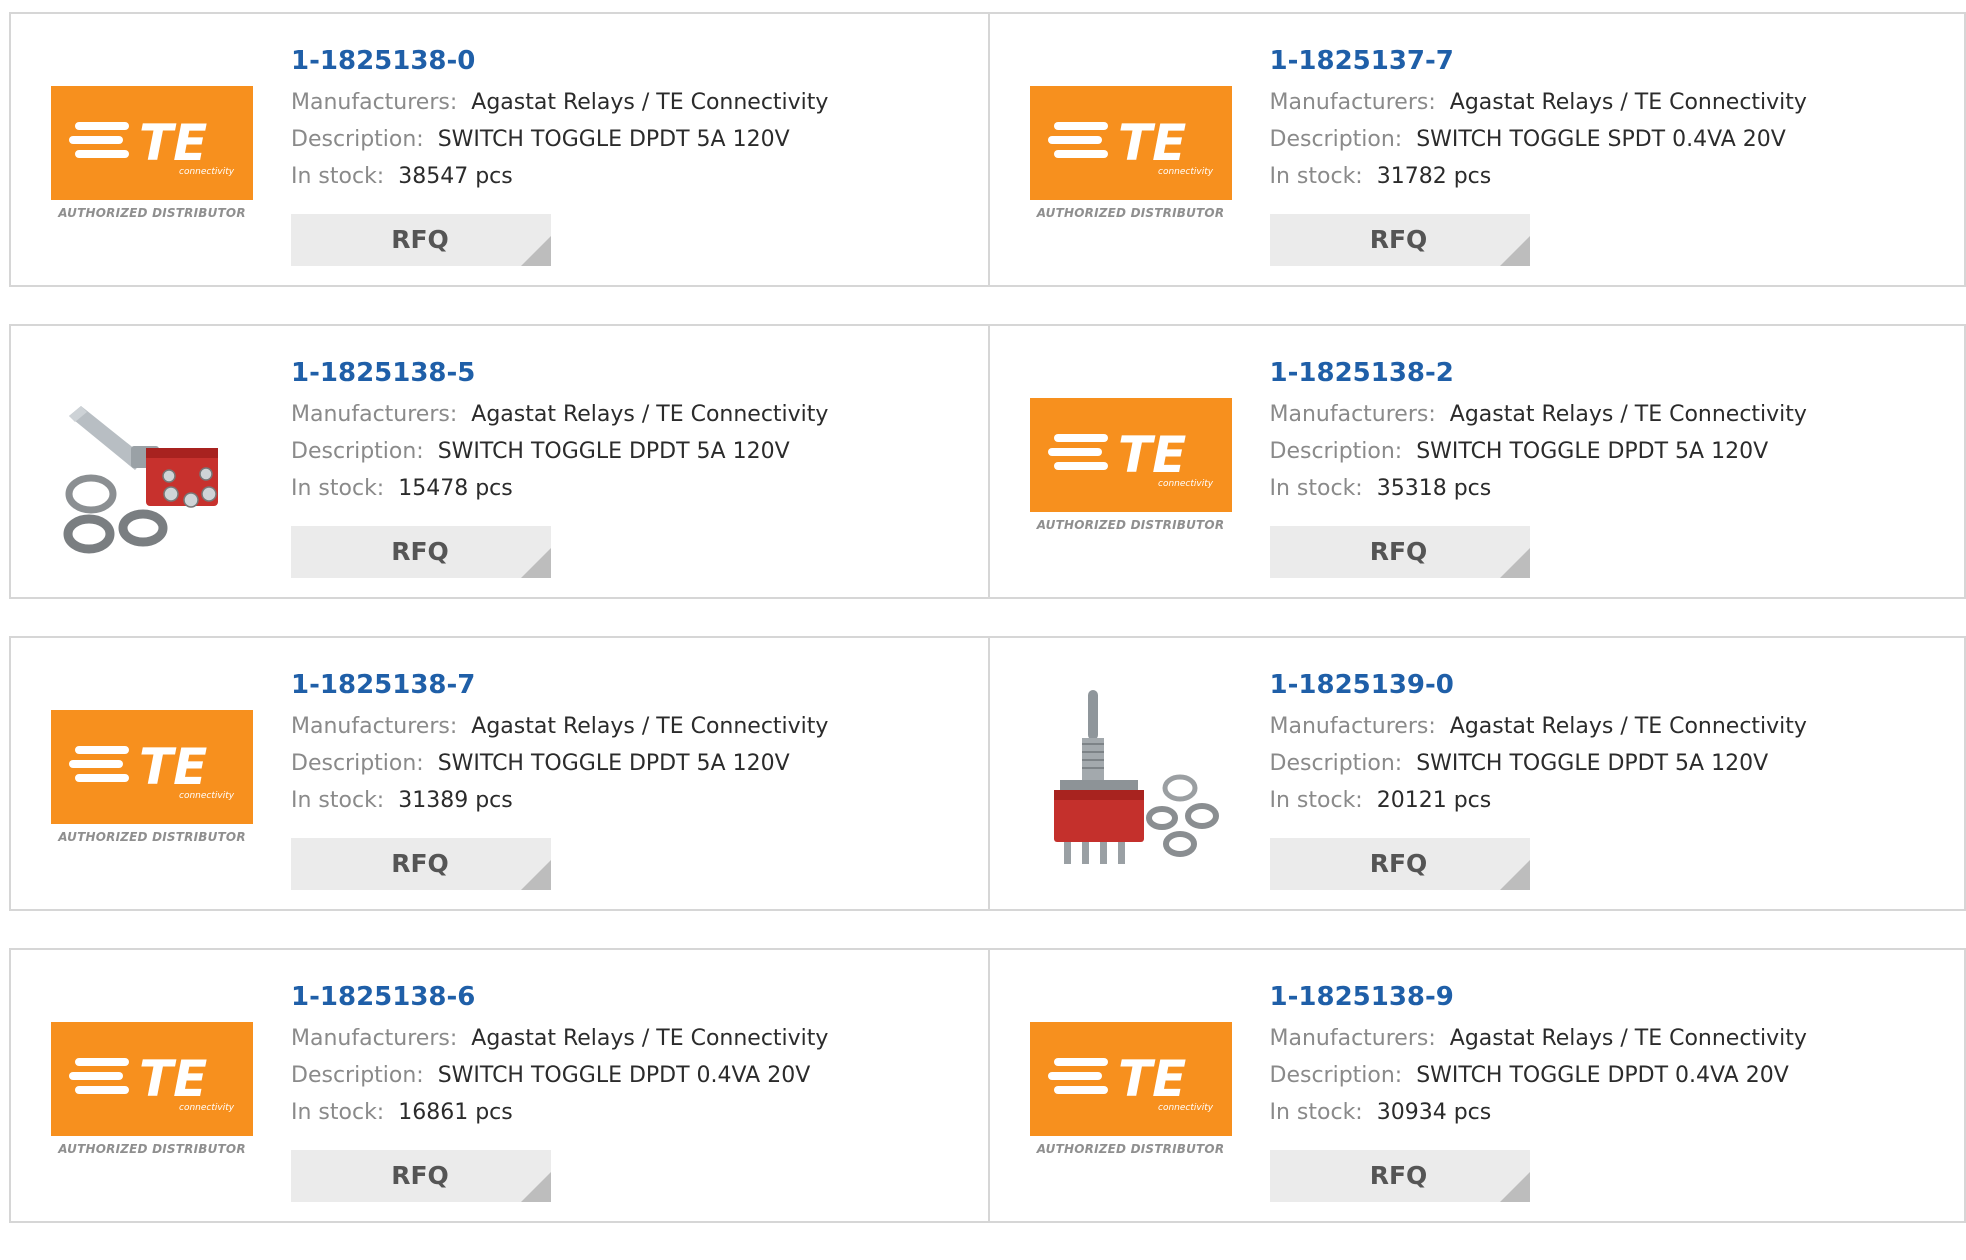 This screenshot has height=1260, width=1966. Describe the element at coordinates (383, 373) in the screenshot. I see `part-number-link: 1-1825138-5` at that location.